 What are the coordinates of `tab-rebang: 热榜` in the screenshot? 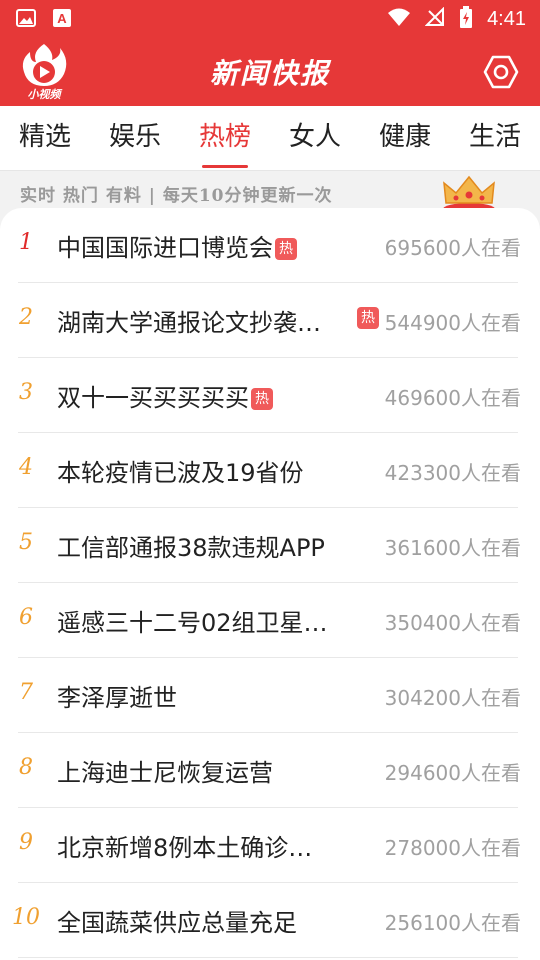 It's located at (225, 138).